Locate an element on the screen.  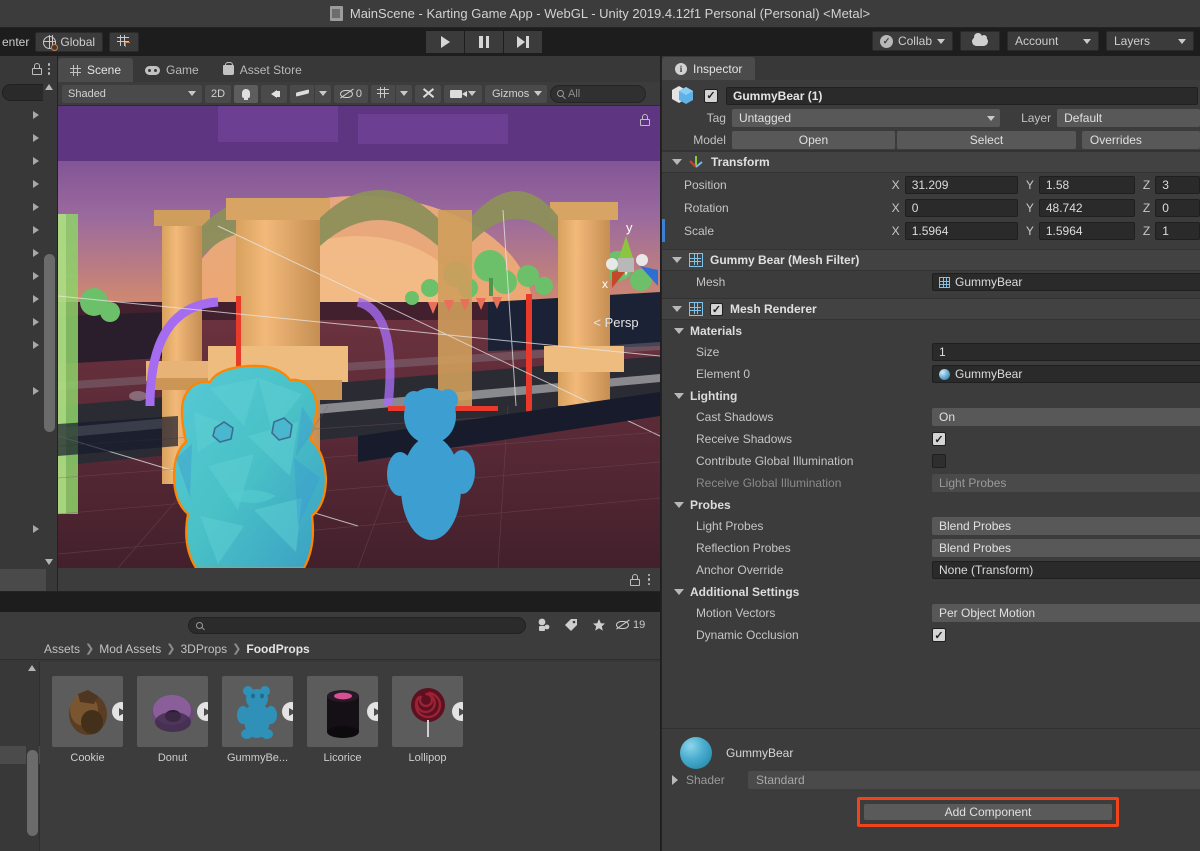
section-additional-settings: Additional Settings is located at coordinates (931, 591).